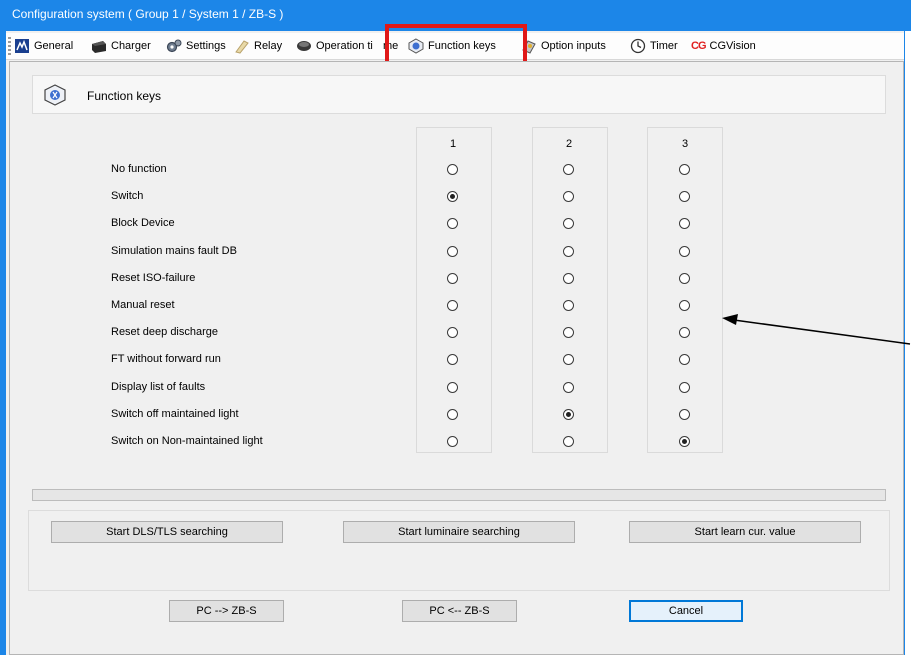  What do you see at coordinates (664, 46) in the screenshot?
I see `tab-timer-label: Timer` at bounding box center [664, 46].